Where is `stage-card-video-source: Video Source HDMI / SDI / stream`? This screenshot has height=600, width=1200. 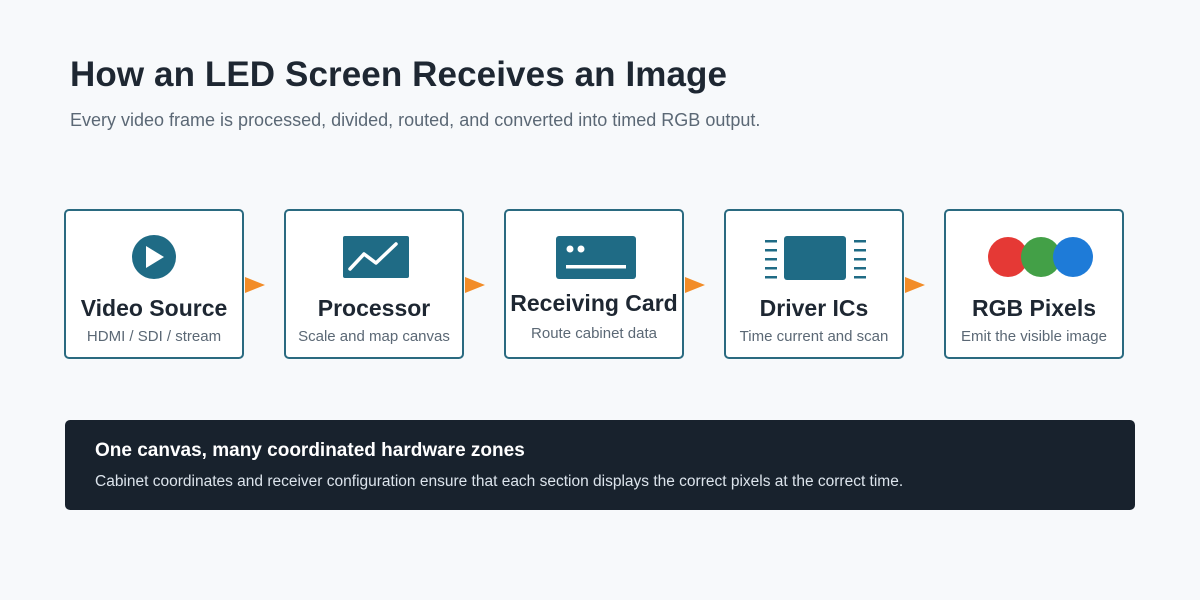
stage-card-video-source: Video Source HDMI / SDI / stream is located at coordinates (154, 284).